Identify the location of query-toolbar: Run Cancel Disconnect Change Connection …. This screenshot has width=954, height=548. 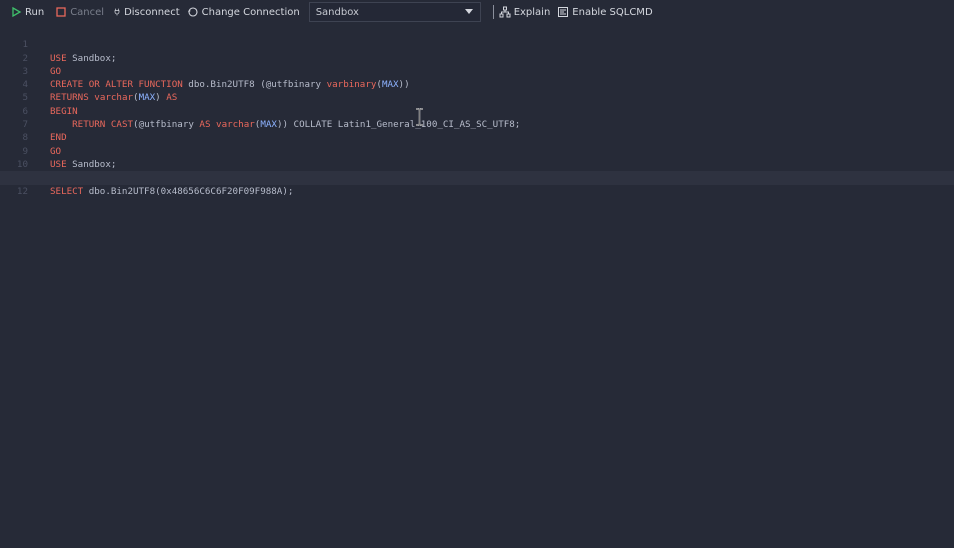
(477, 12).